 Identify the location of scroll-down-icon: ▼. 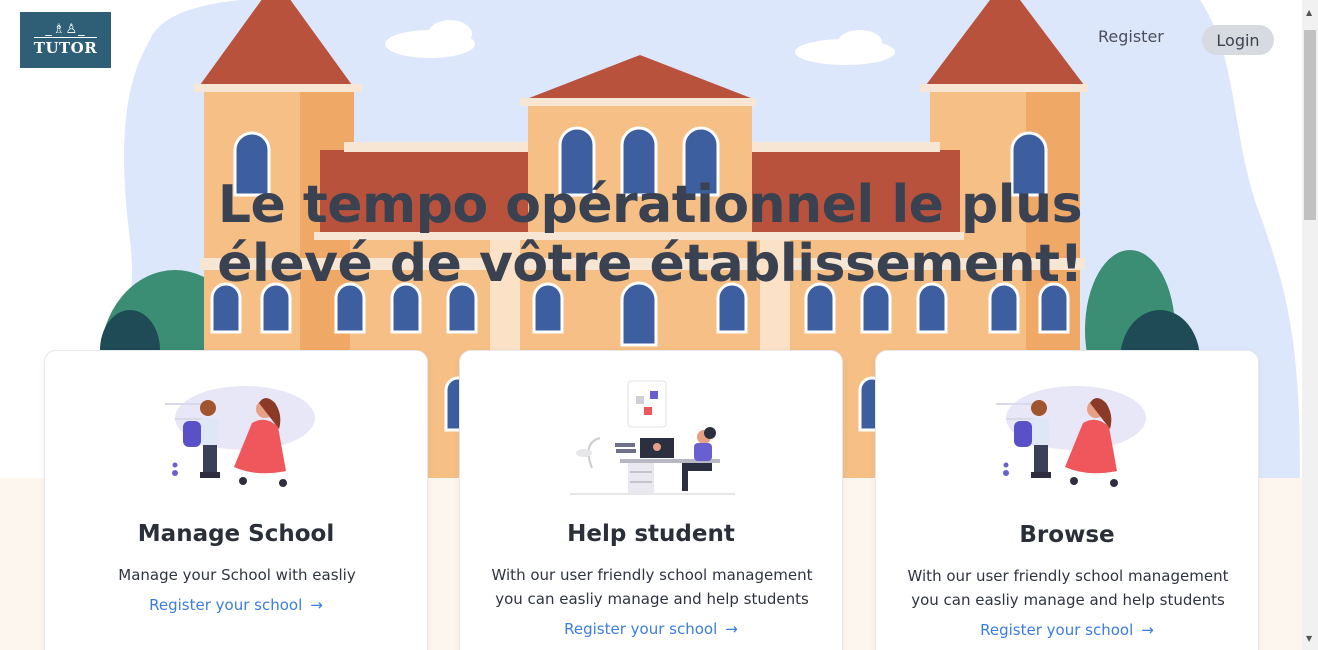
(1309, 638).